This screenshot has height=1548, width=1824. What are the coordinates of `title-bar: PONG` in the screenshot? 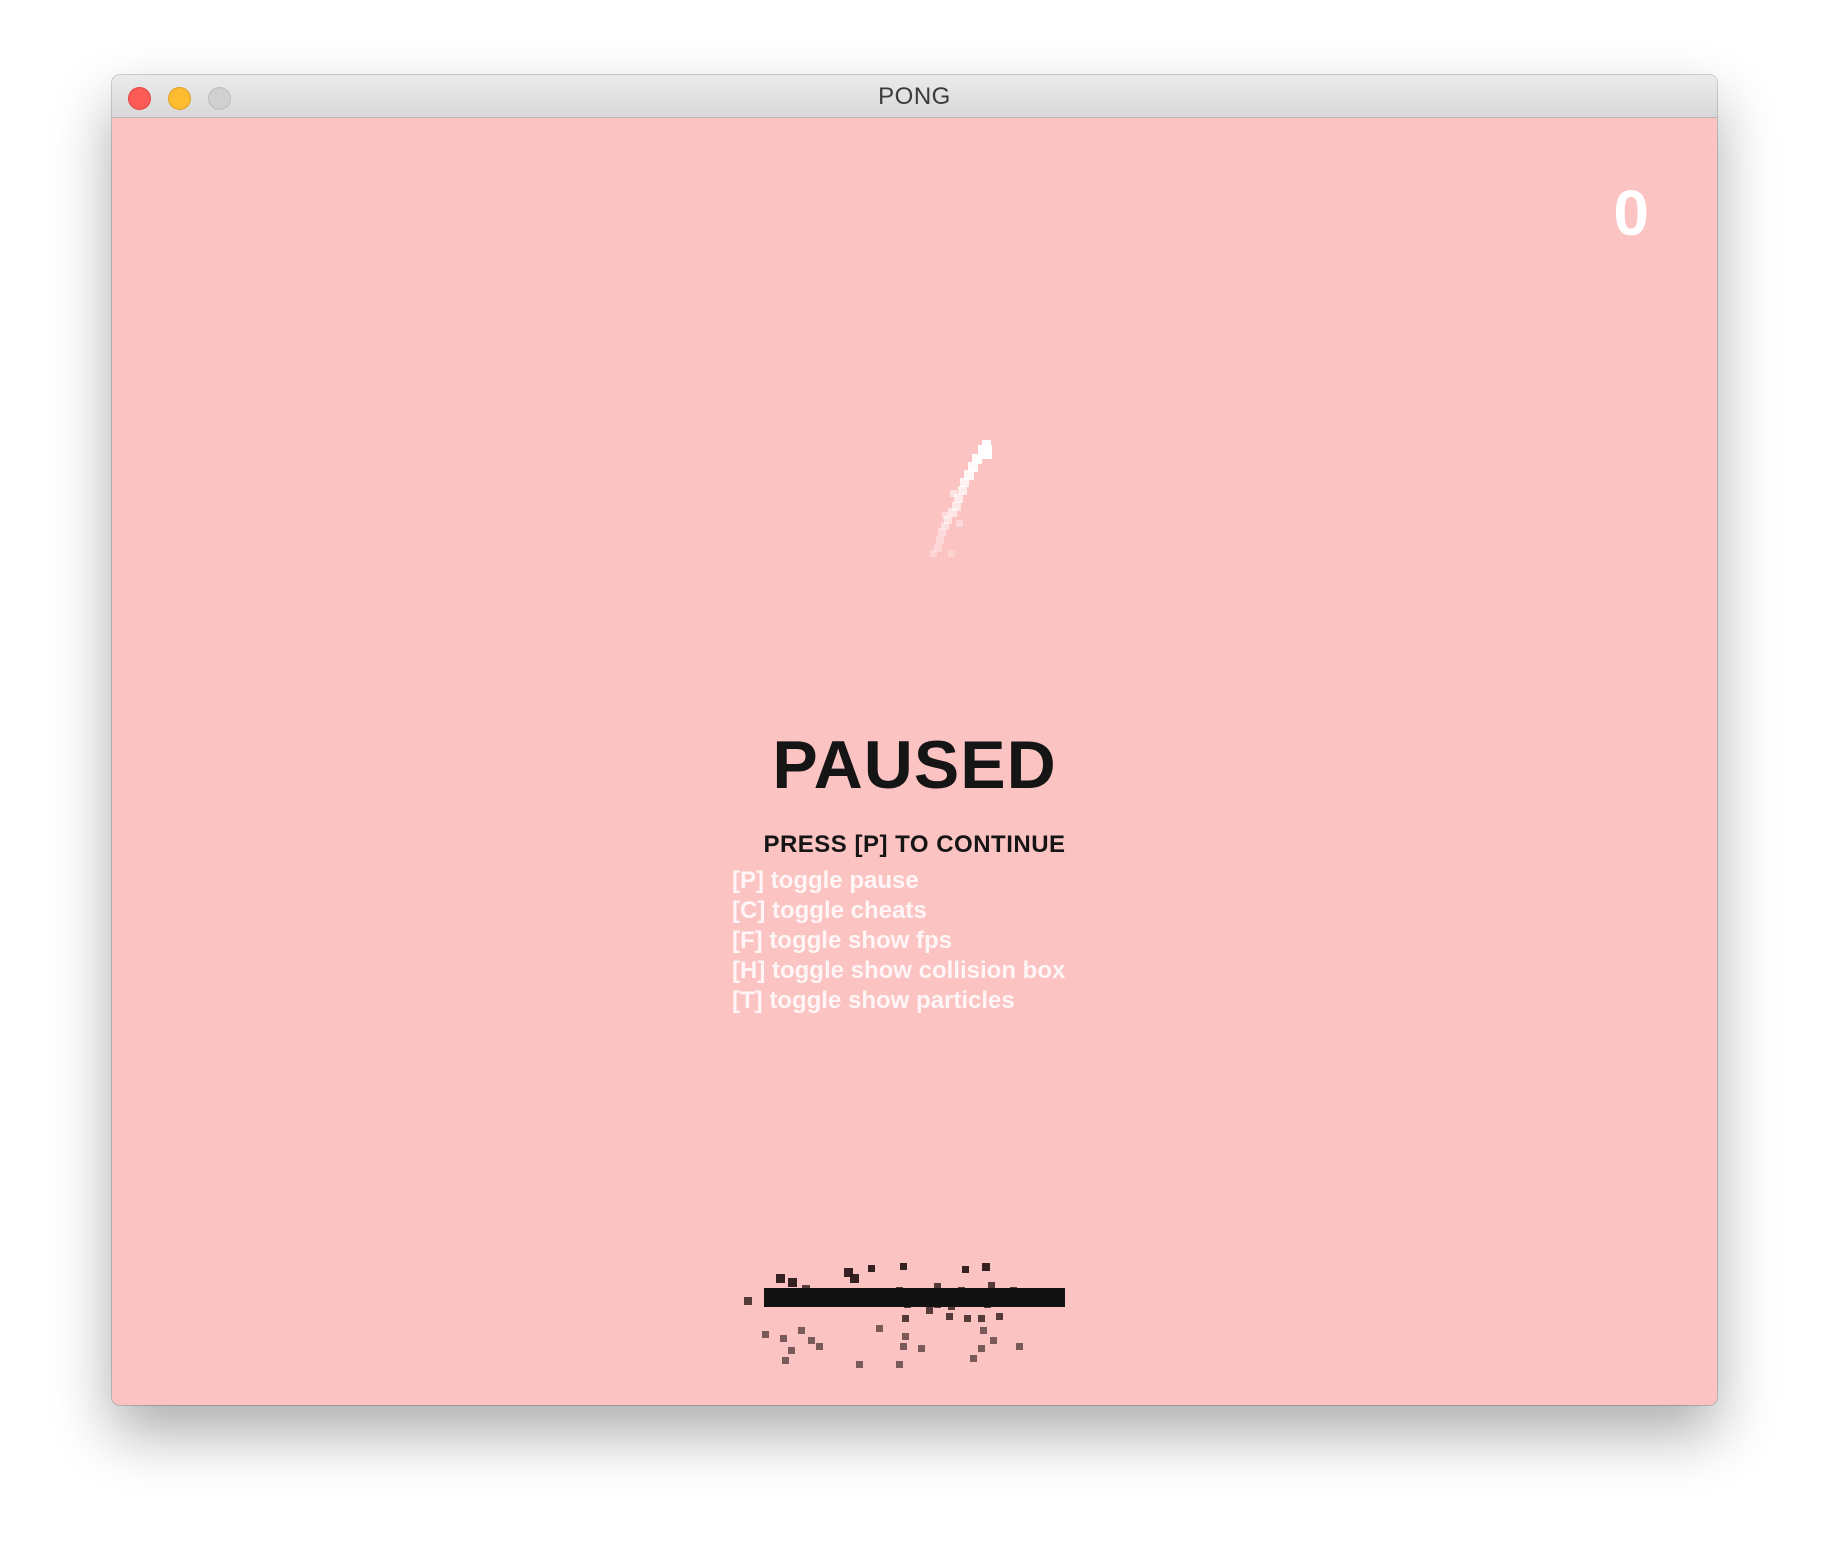 It's located at (914, 96).